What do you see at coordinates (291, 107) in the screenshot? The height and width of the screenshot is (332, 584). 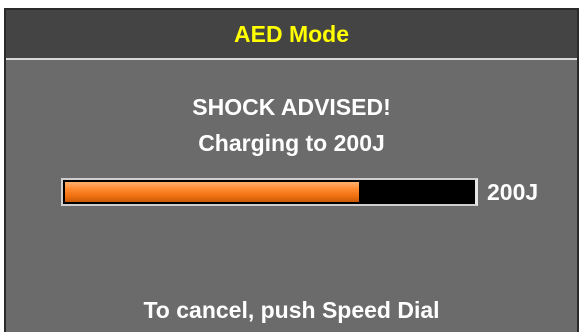 I see `shock-advised-message: SHOCK ADVISED!` at bounding box center [291, 107].